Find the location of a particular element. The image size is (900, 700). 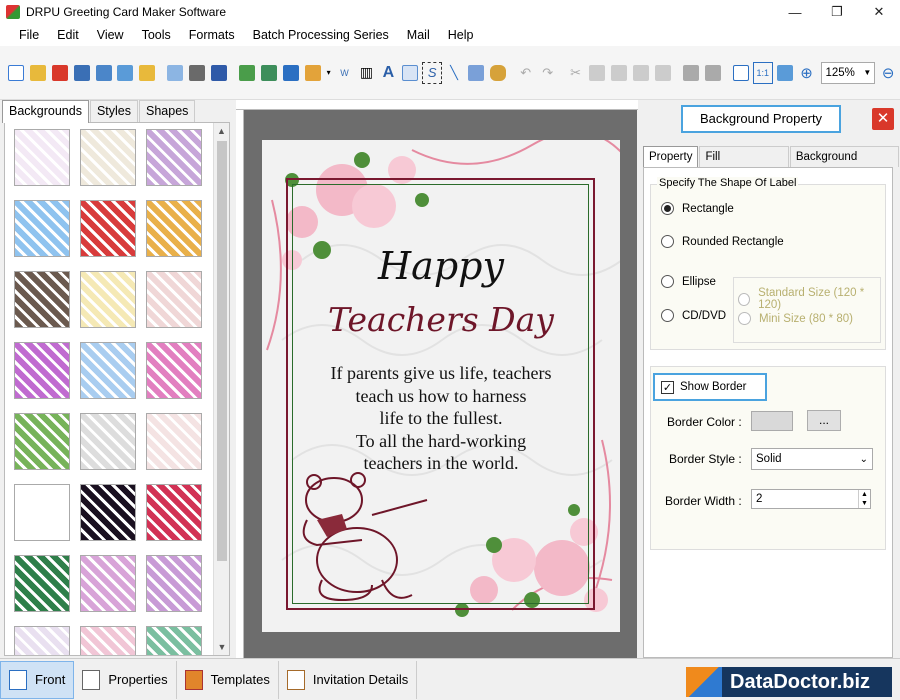

minimize-button: — is located at coordinates (795, 12).